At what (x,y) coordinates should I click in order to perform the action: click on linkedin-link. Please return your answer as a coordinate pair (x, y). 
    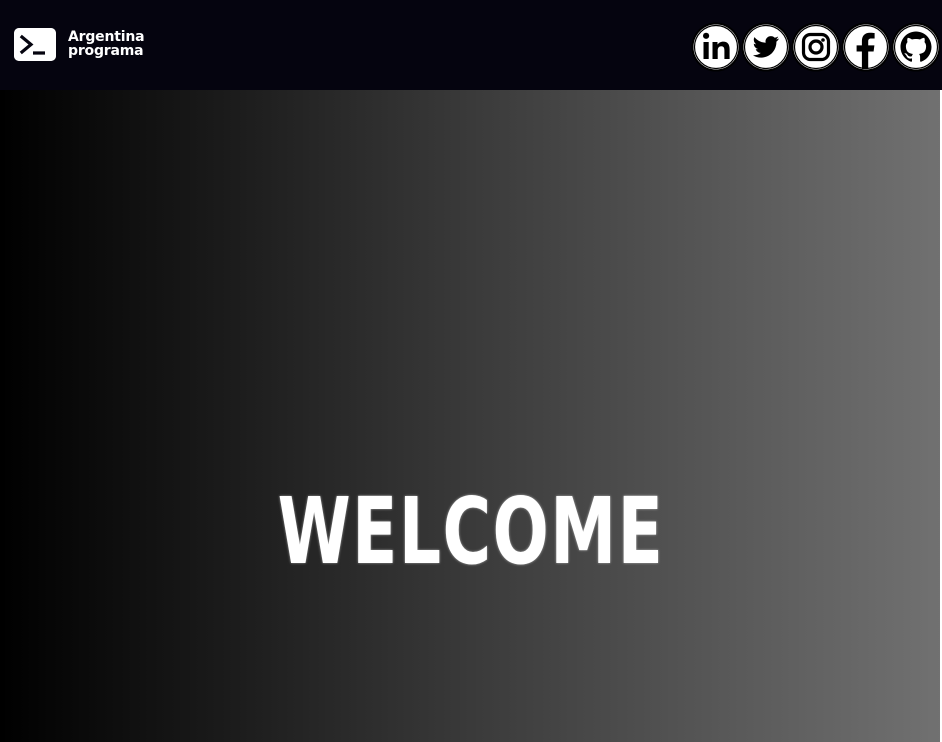
    Looking at the image, I should click on (716, 47).